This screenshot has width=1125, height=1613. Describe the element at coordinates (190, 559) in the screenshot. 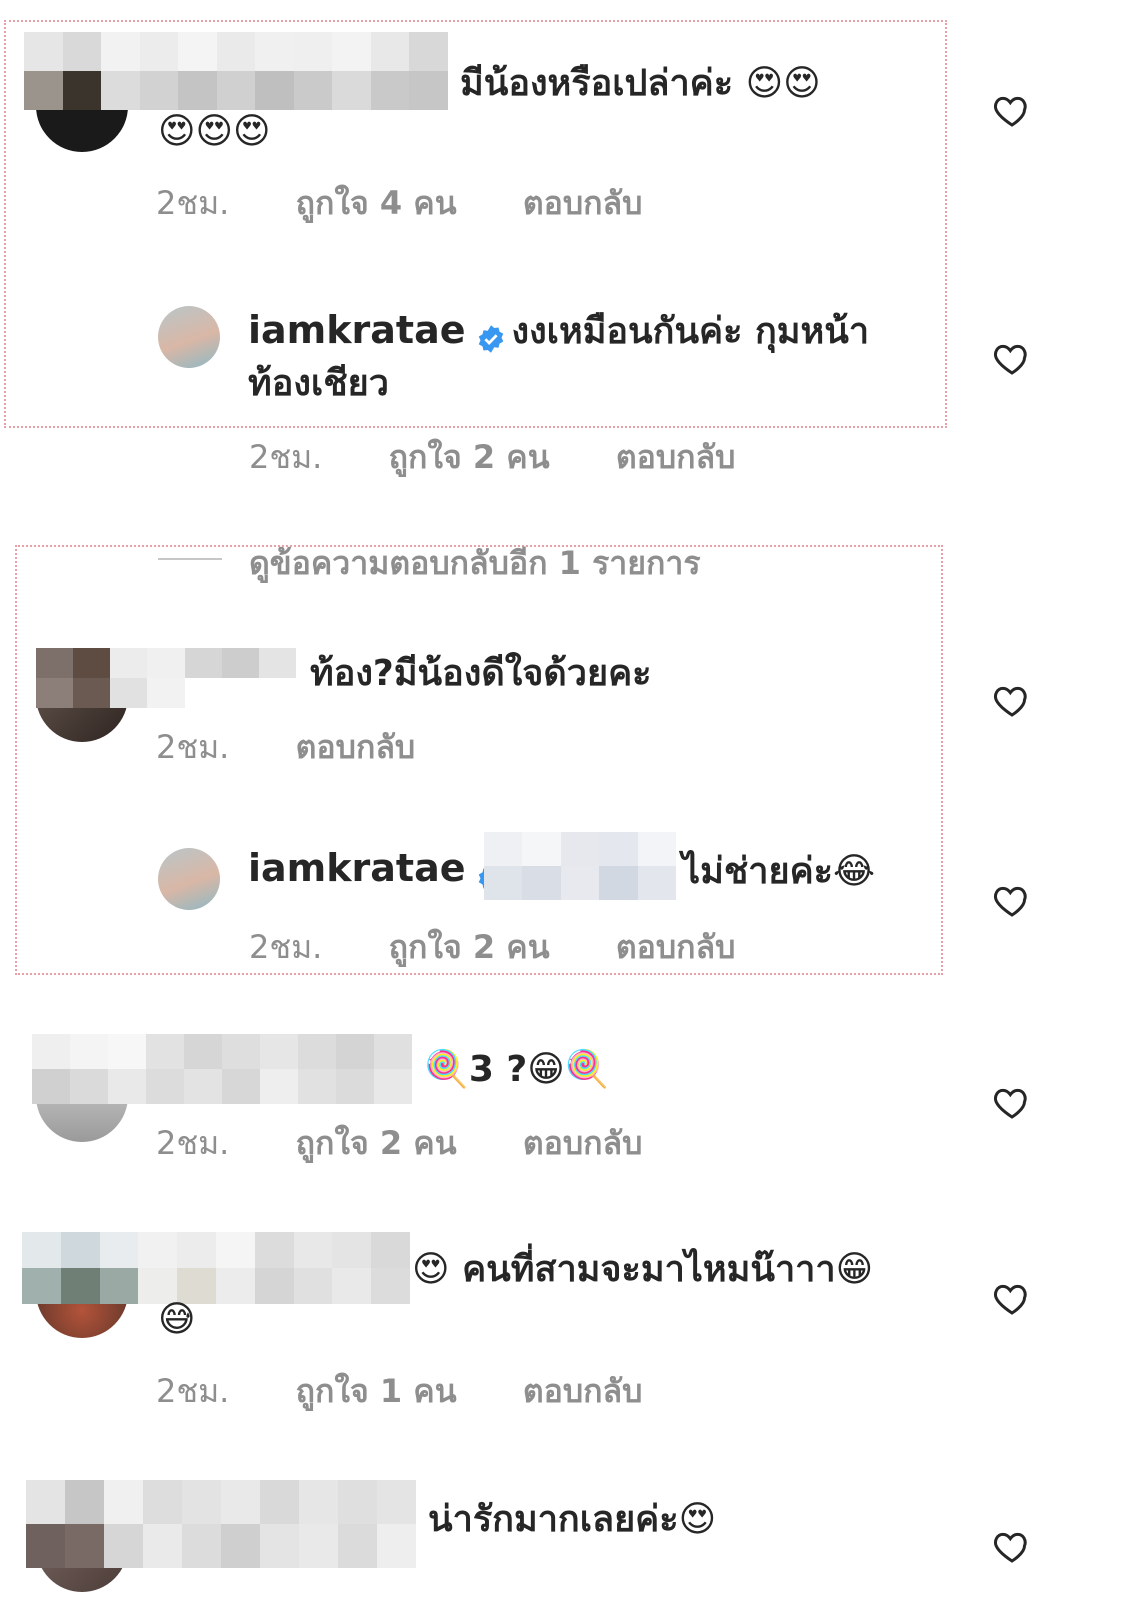

I see `view-replies-divider` at that location.